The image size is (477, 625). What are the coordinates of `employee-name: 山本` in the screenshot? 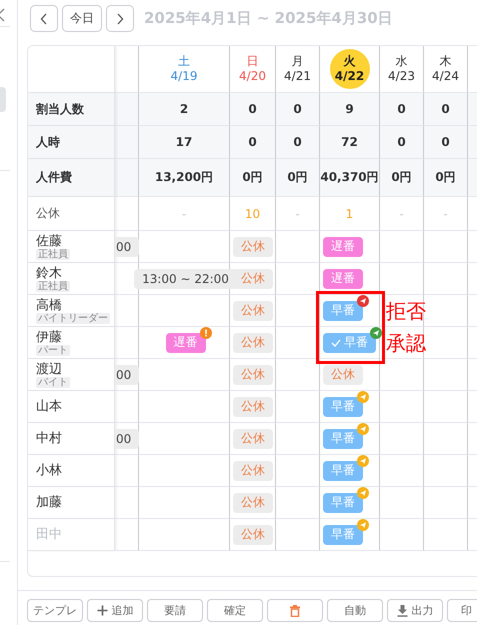 It's located at (49, 406).